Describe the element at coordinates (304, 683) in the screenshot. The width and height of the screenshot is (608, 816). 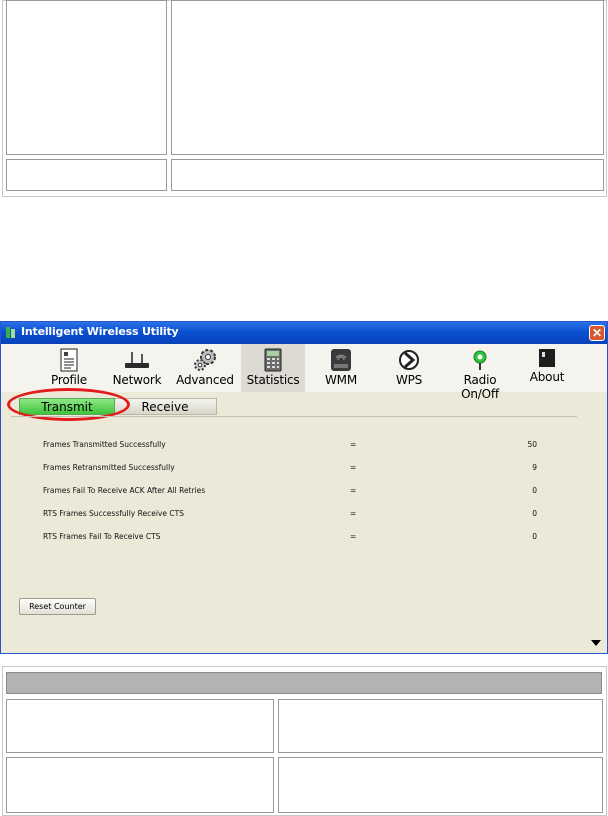
I see `bottom-table-header` at that location.